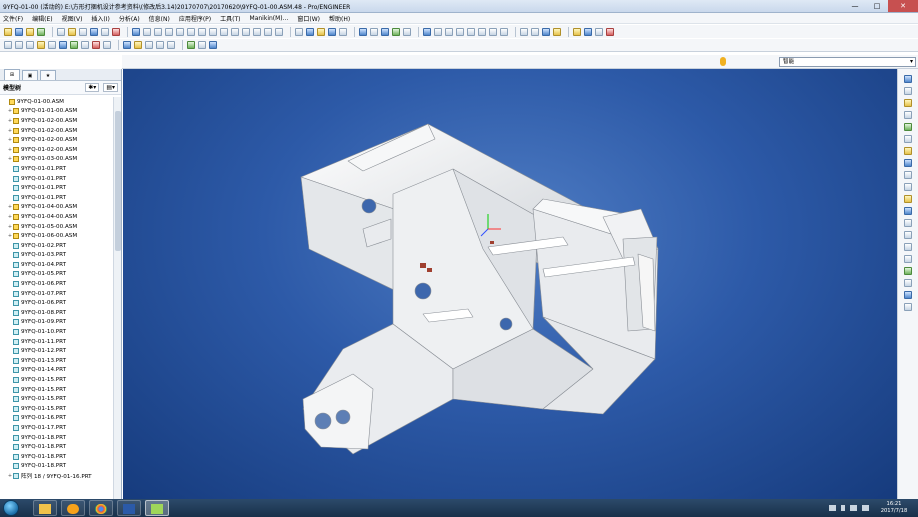 The height and width of the screenshot is (517, 918). What do you see at coordinates (57, 476) in the screenshot?
I see `tree-item: + 阵列 18 / 9YFQ-01-16.PRT` at bounding box center [57, 476].